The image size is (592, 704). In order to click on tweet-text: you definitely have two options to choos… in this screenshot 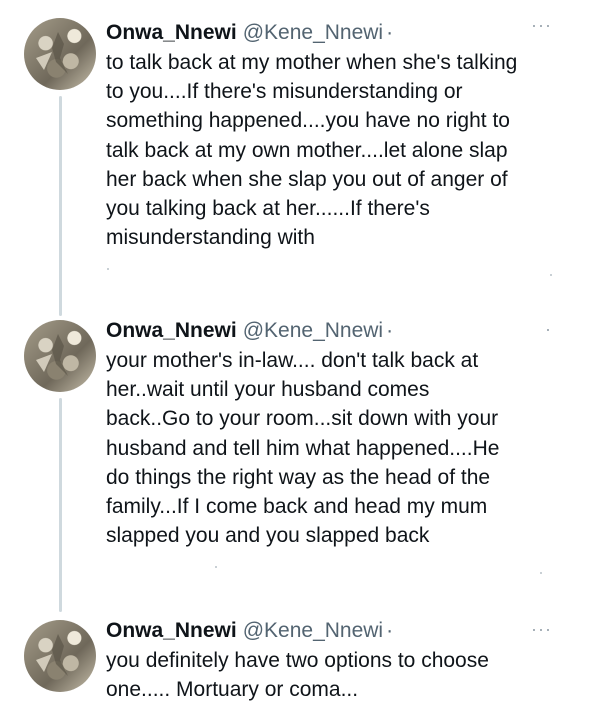, I will do `click(297, 675)`.